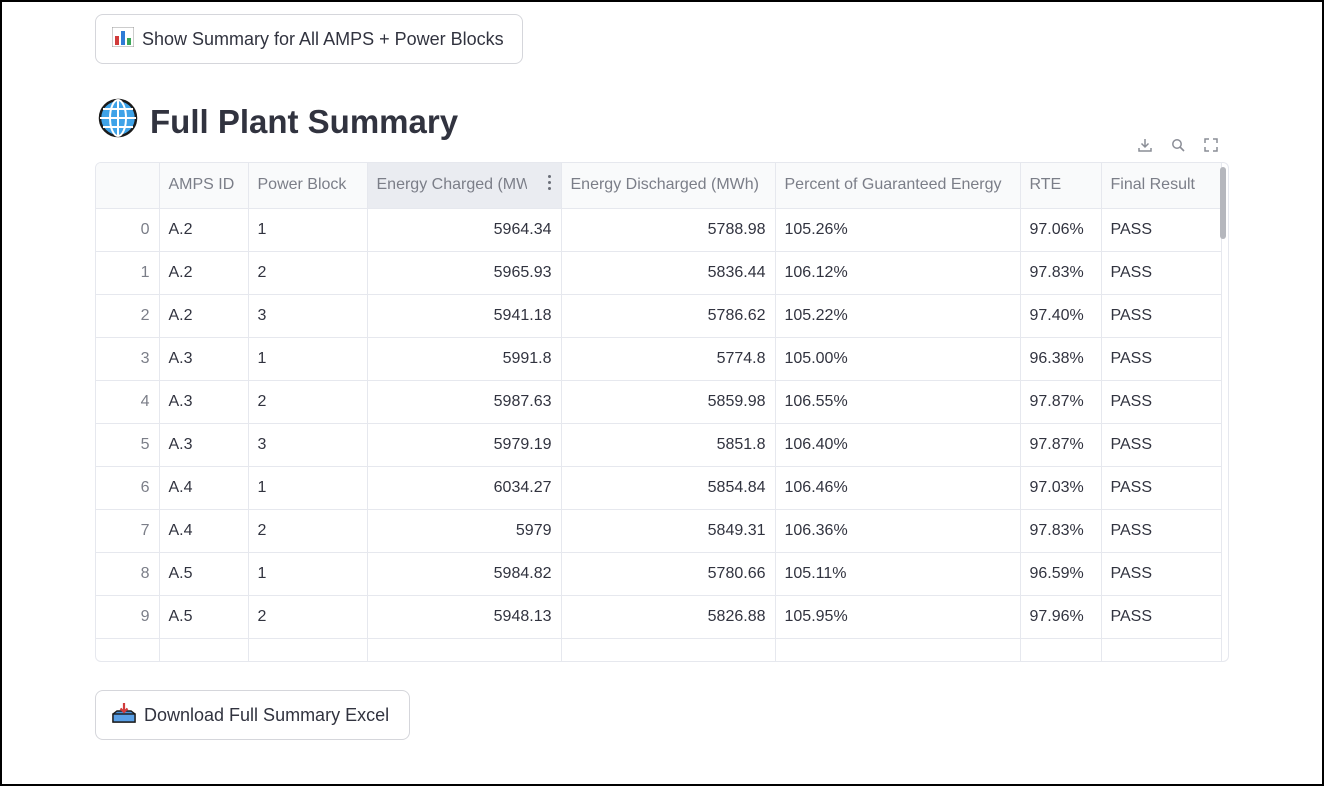 The height and width of the screenshot is (786, 1324). I want to click on energy-discharged-cell, so click(668, 649).